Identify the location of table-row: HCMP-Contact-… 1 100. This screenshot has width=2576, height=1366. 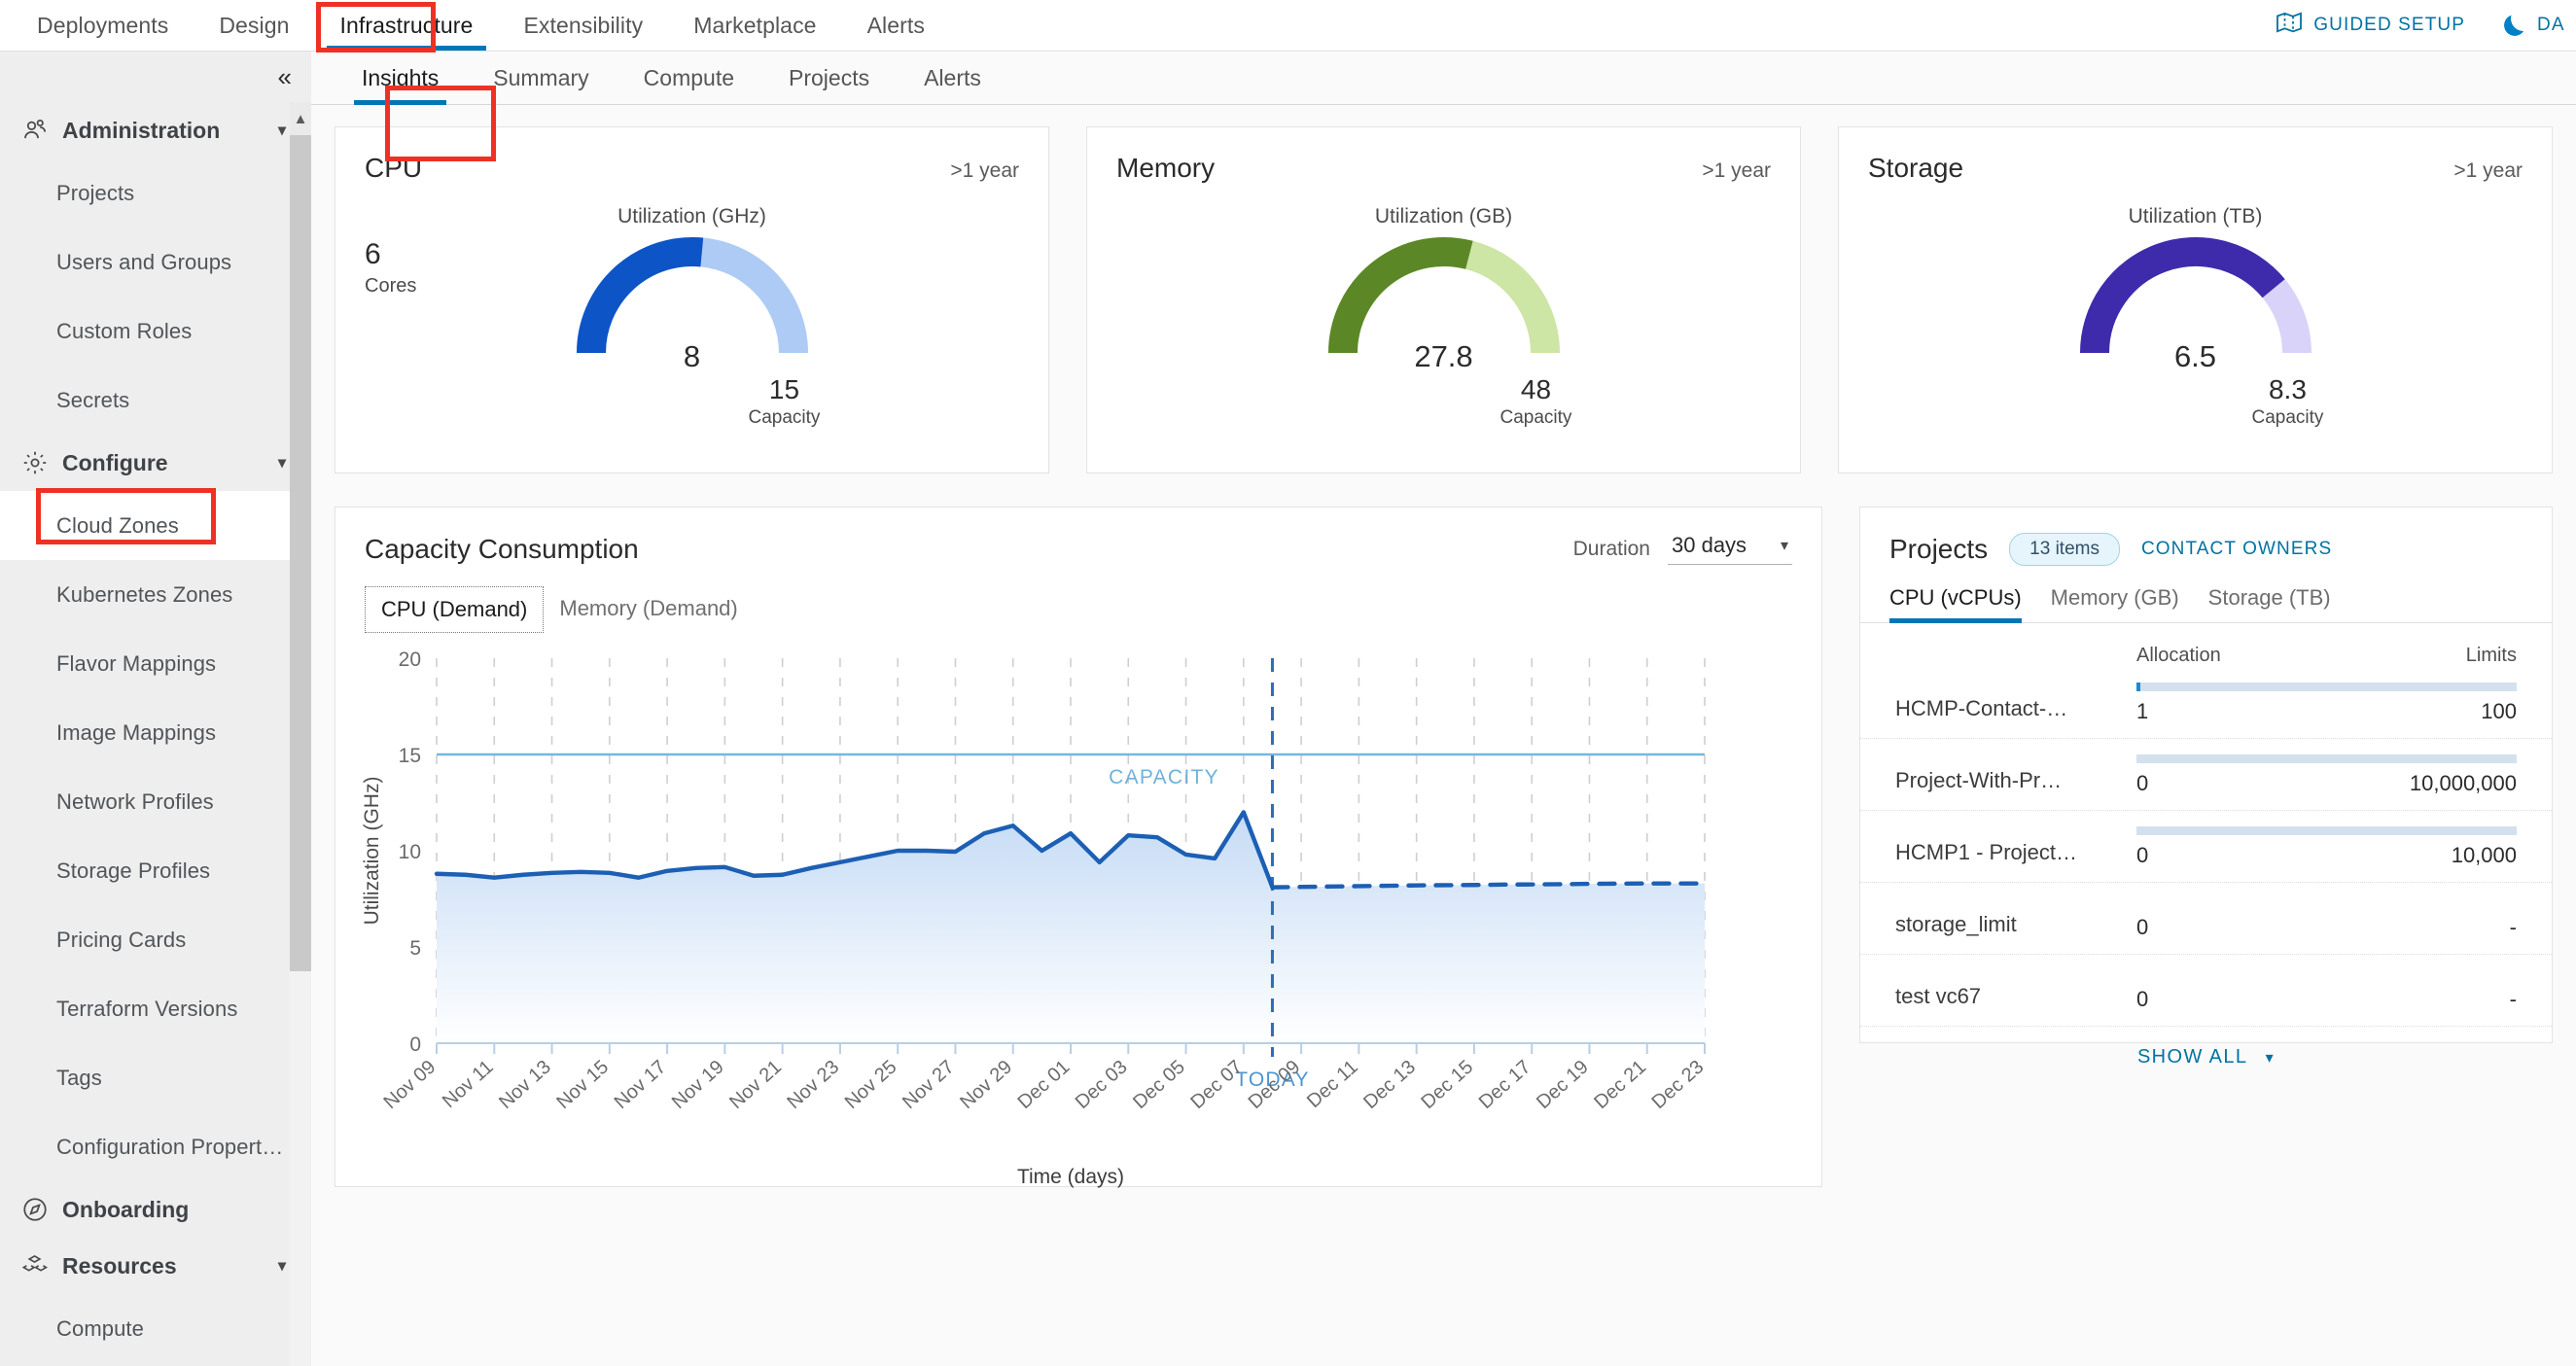
(2206, 702).